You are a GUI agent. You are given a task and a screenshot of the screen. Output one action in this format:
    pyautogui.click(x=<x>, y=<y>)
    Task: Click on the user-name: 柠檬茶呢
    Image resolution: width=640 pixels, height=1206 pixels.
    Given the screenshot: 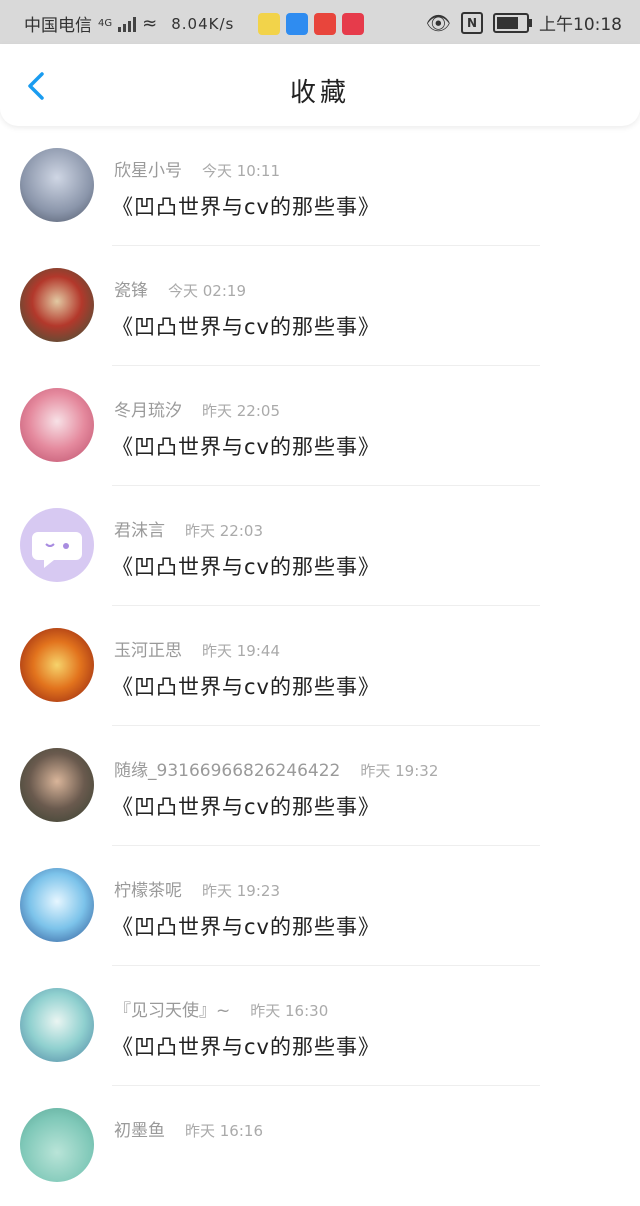 What is the action you would take?
    pyautogui.click(x=148, y=891)
    